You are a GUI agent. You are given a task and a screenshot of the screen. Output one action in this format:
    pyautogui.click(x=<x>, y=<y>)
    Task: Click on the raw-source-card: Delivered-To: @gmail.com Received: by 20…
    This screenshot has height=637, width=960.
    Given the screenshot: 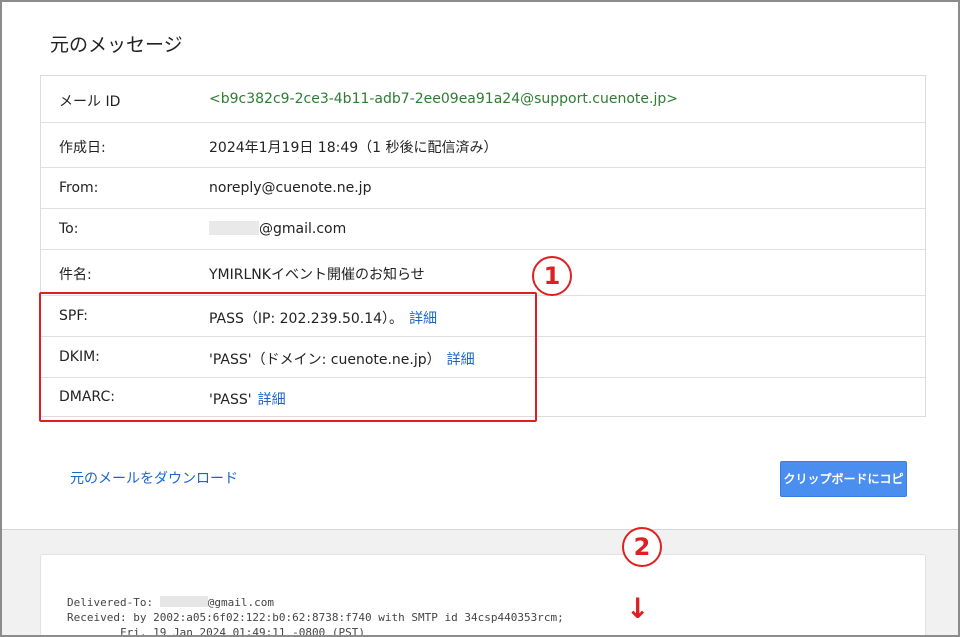 What is the action you would take?
    pyautogui.click(x=483, y=595)
    